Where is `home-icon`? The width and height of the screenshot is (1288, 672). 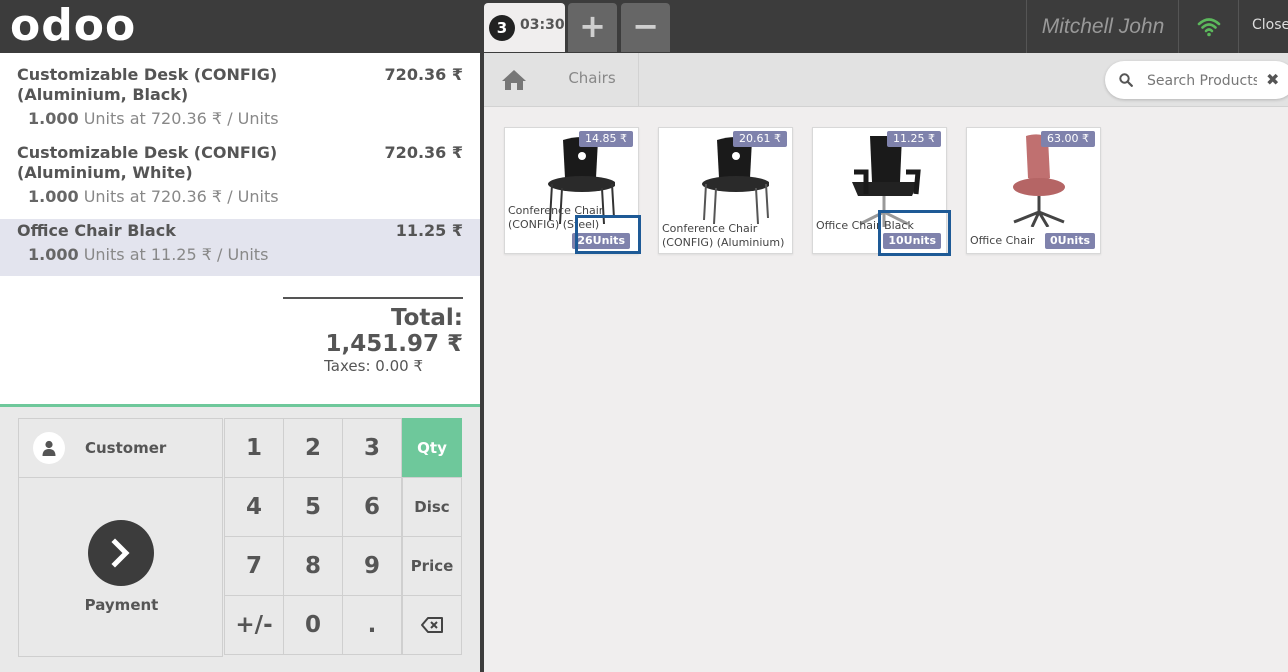 home-icon is located at coordinates (514, 79).